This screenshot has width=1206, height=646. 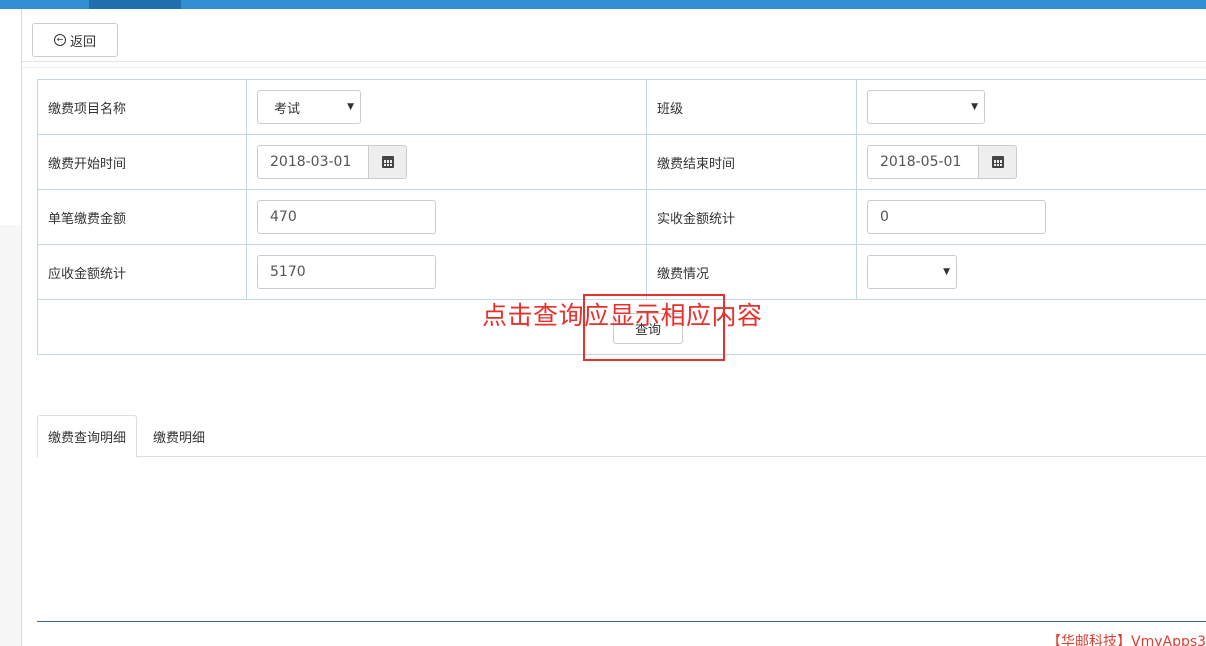 I want to click on back-button-label: 返回, so click(x=82, y=42).